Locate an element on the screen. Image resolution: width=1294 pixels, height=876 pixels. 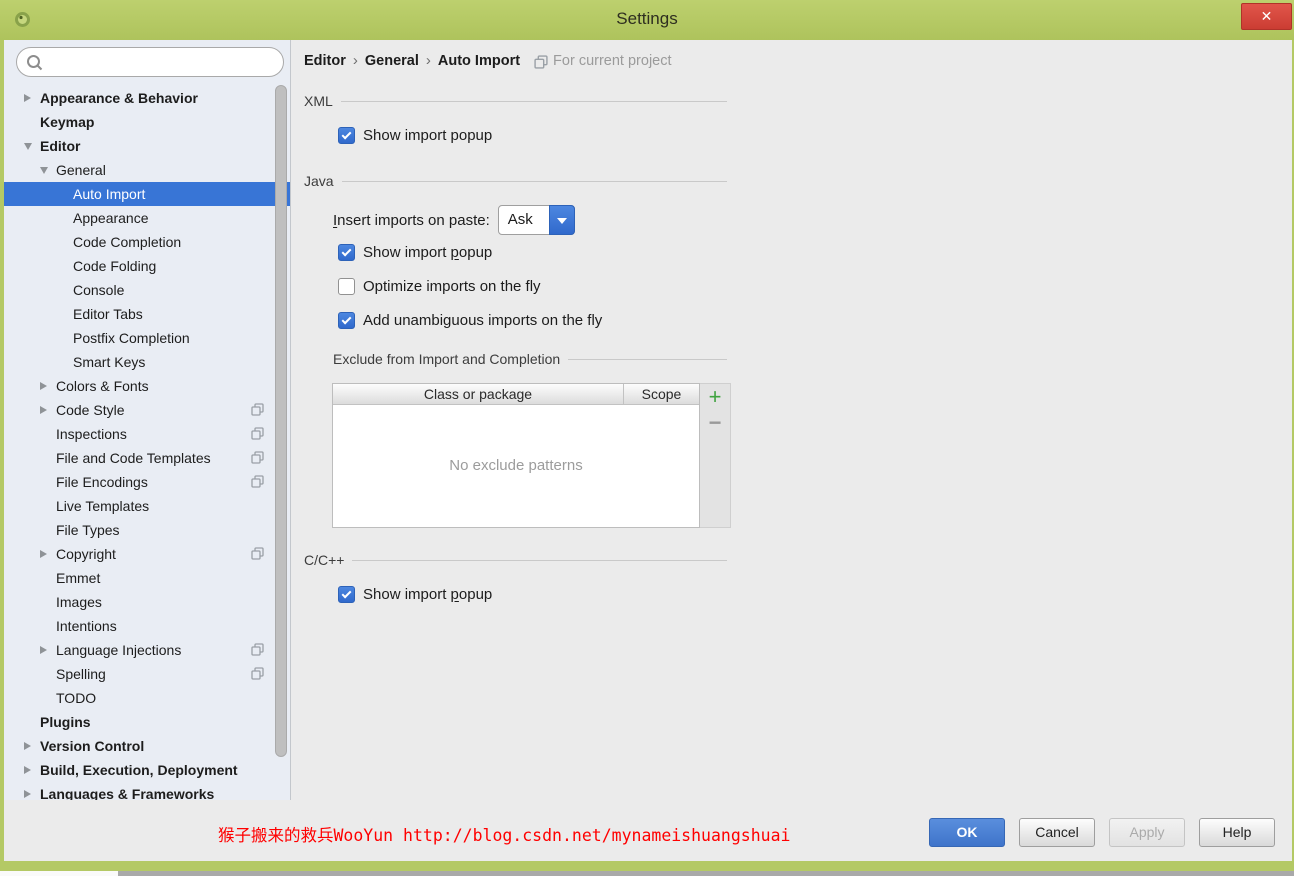
insert-imports-row: Insert imports on paste: Ask is located at coordinates (454, 220).